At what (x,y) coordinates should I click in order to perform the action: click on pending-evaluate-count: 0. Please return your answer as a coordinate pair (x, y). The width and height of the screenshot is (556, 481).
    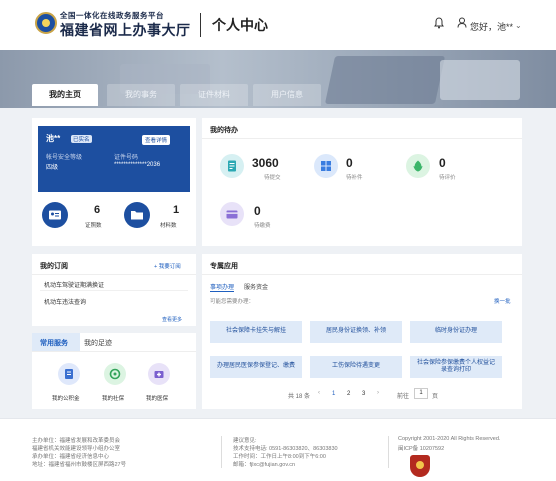
    Looking at the image, I should click on (442, 163).